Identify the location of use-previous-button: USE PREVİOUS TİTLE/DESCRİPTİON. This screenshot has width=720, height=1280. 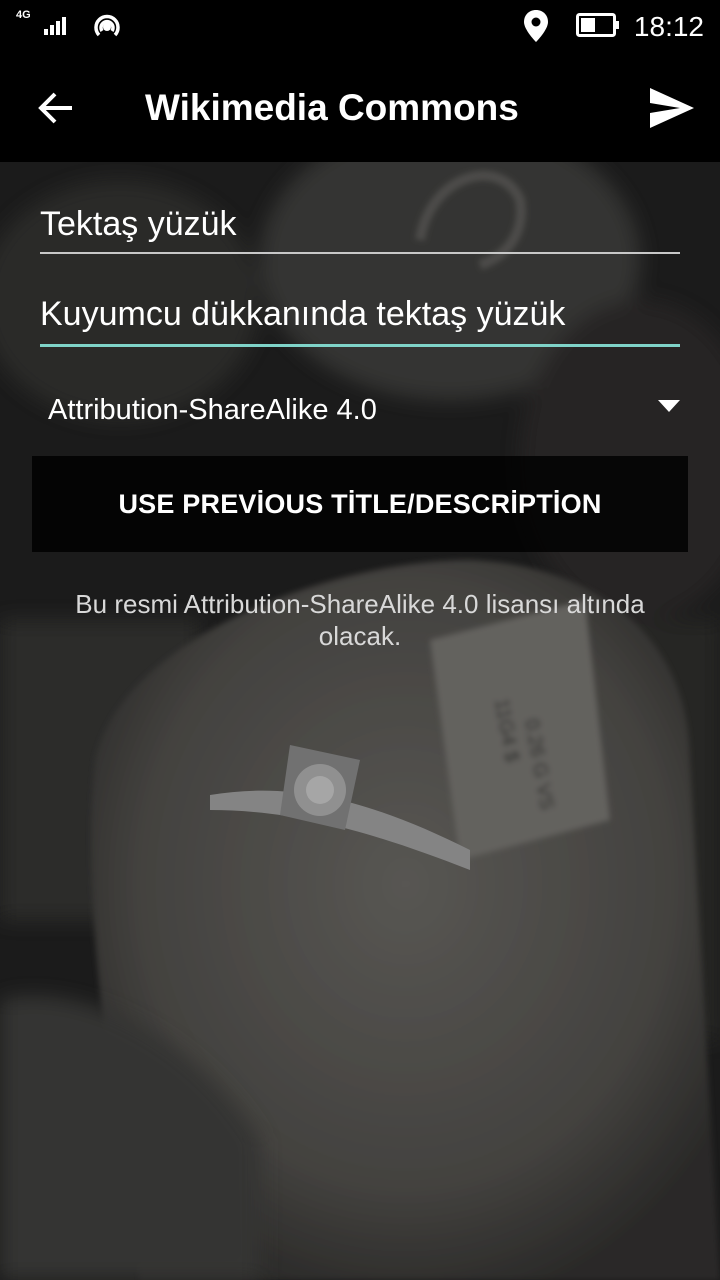
(360, 504).